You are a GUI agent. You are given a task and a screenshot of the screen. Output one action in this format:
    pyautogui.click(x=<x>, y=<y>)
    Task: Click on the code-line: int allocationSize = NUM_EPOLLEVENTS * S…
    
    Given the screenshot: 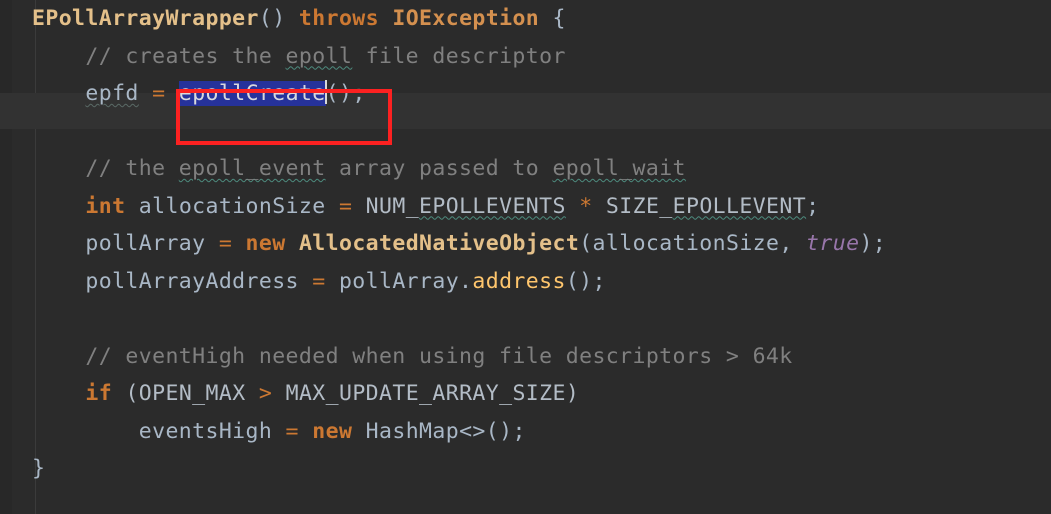 What is the action you would take?
    pyautogui.click(x=525, y=207)
    